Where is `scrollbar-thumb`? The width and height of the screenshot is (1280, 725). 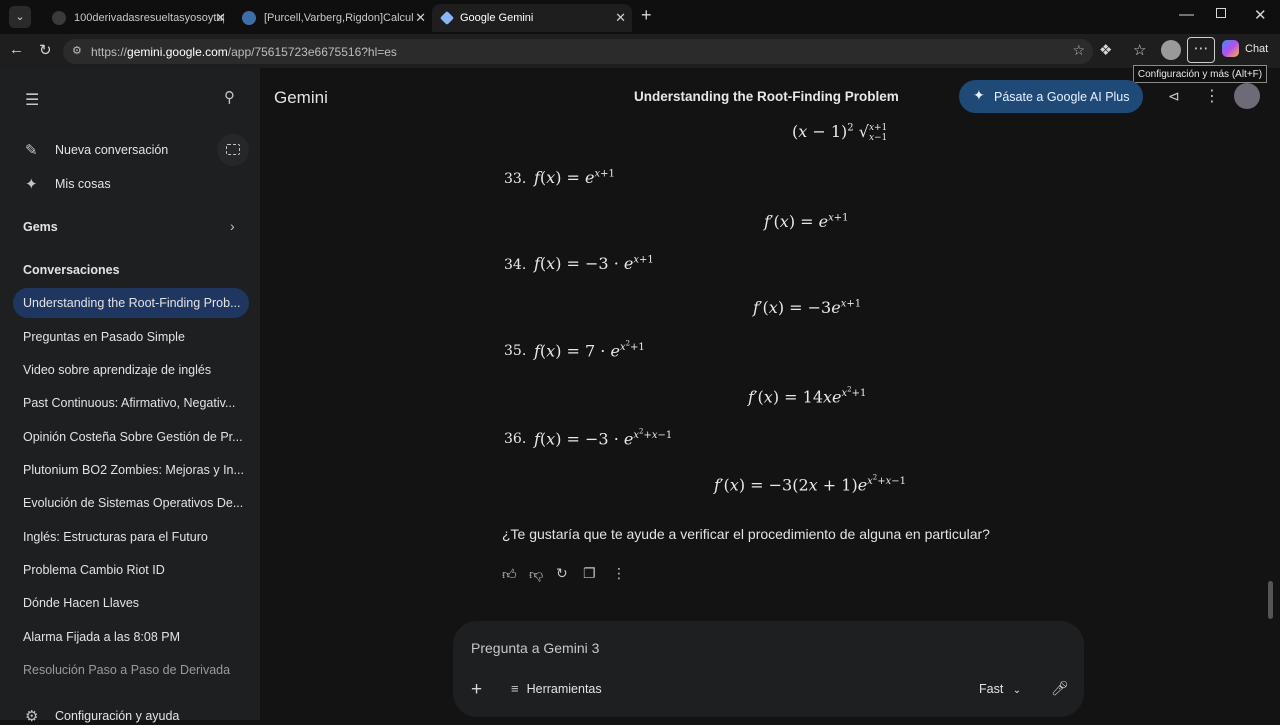
scrollbar-thumb is located at coordinates (1270, 600).